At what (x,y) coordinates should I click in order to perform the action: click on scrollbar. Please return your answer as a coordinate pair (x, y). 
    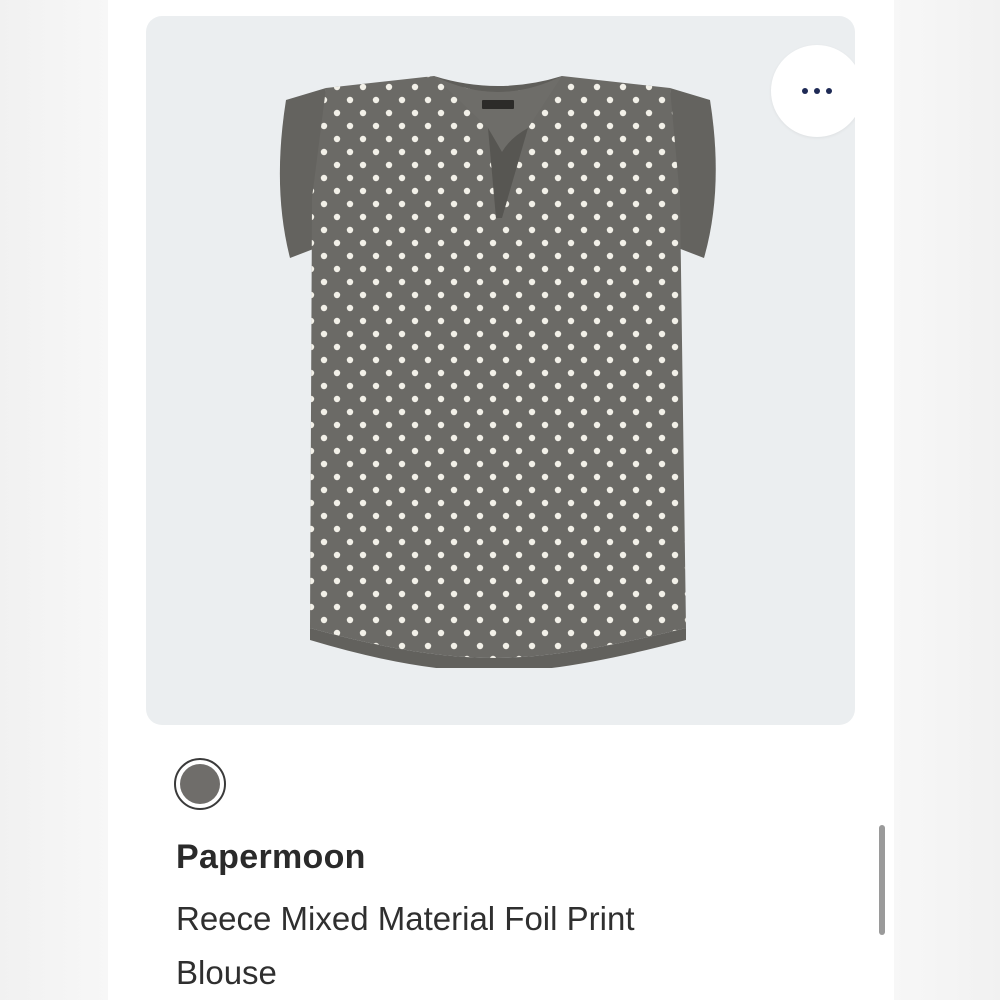
    Looking at the image, I should click on (882, 880).